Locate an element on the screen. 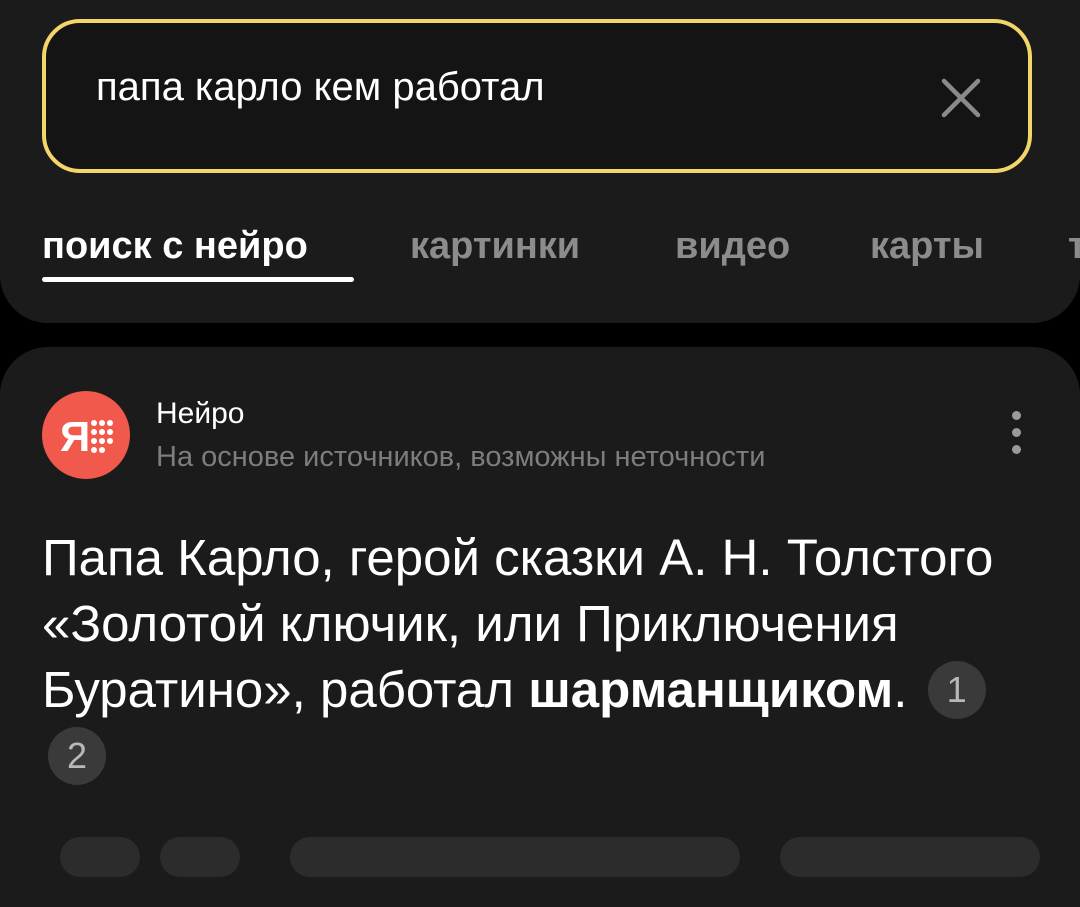 Image resolution: width=1080 pixels, height=907 pixels. neuro-logo-icon: Я is located at coordinates (86, 435).